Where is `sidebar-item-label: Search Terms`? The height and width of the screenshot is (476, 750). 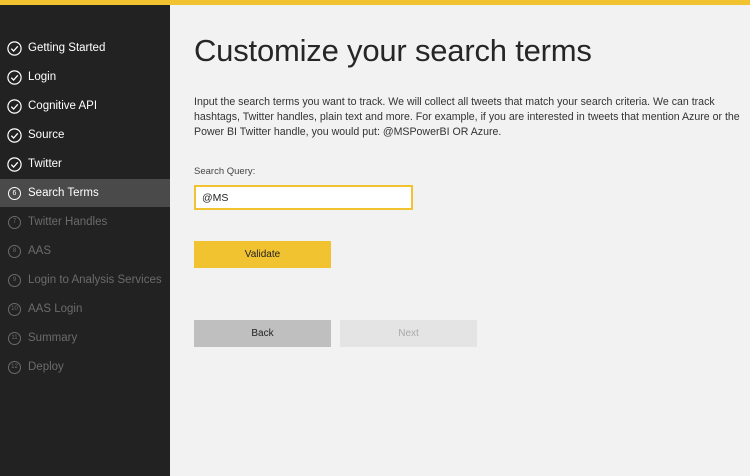 sidebar-item-label: Search Terms is located at coordinates (63, 193).